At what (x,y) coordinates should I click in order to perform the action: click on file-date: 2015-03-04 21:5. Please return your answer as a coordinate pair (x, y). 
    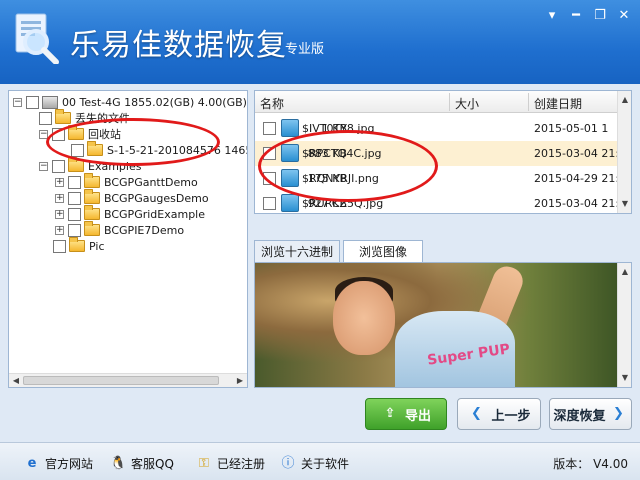
    Looking at the image, I should click on (580, 203).